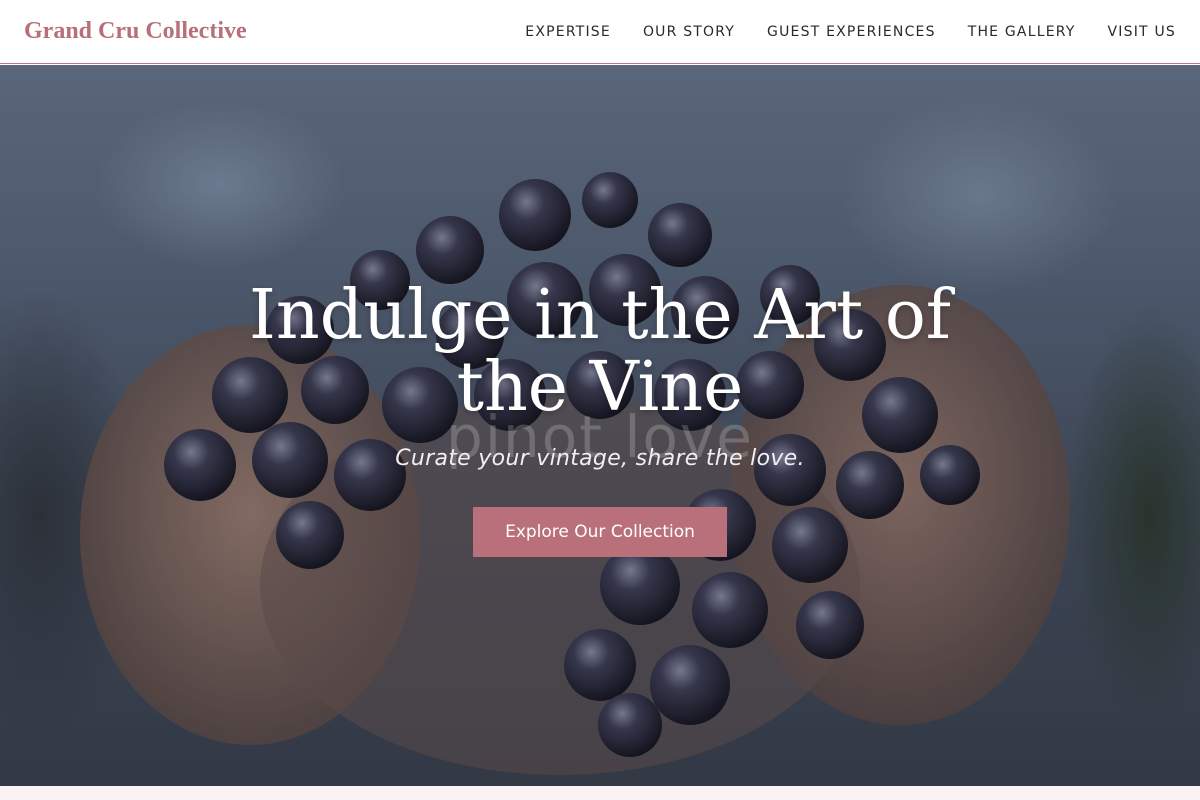 The width and height of the screenshot is (1200, 800). I want to click on brand-logo-text: Grand Cru Collective, so click(135, 31).